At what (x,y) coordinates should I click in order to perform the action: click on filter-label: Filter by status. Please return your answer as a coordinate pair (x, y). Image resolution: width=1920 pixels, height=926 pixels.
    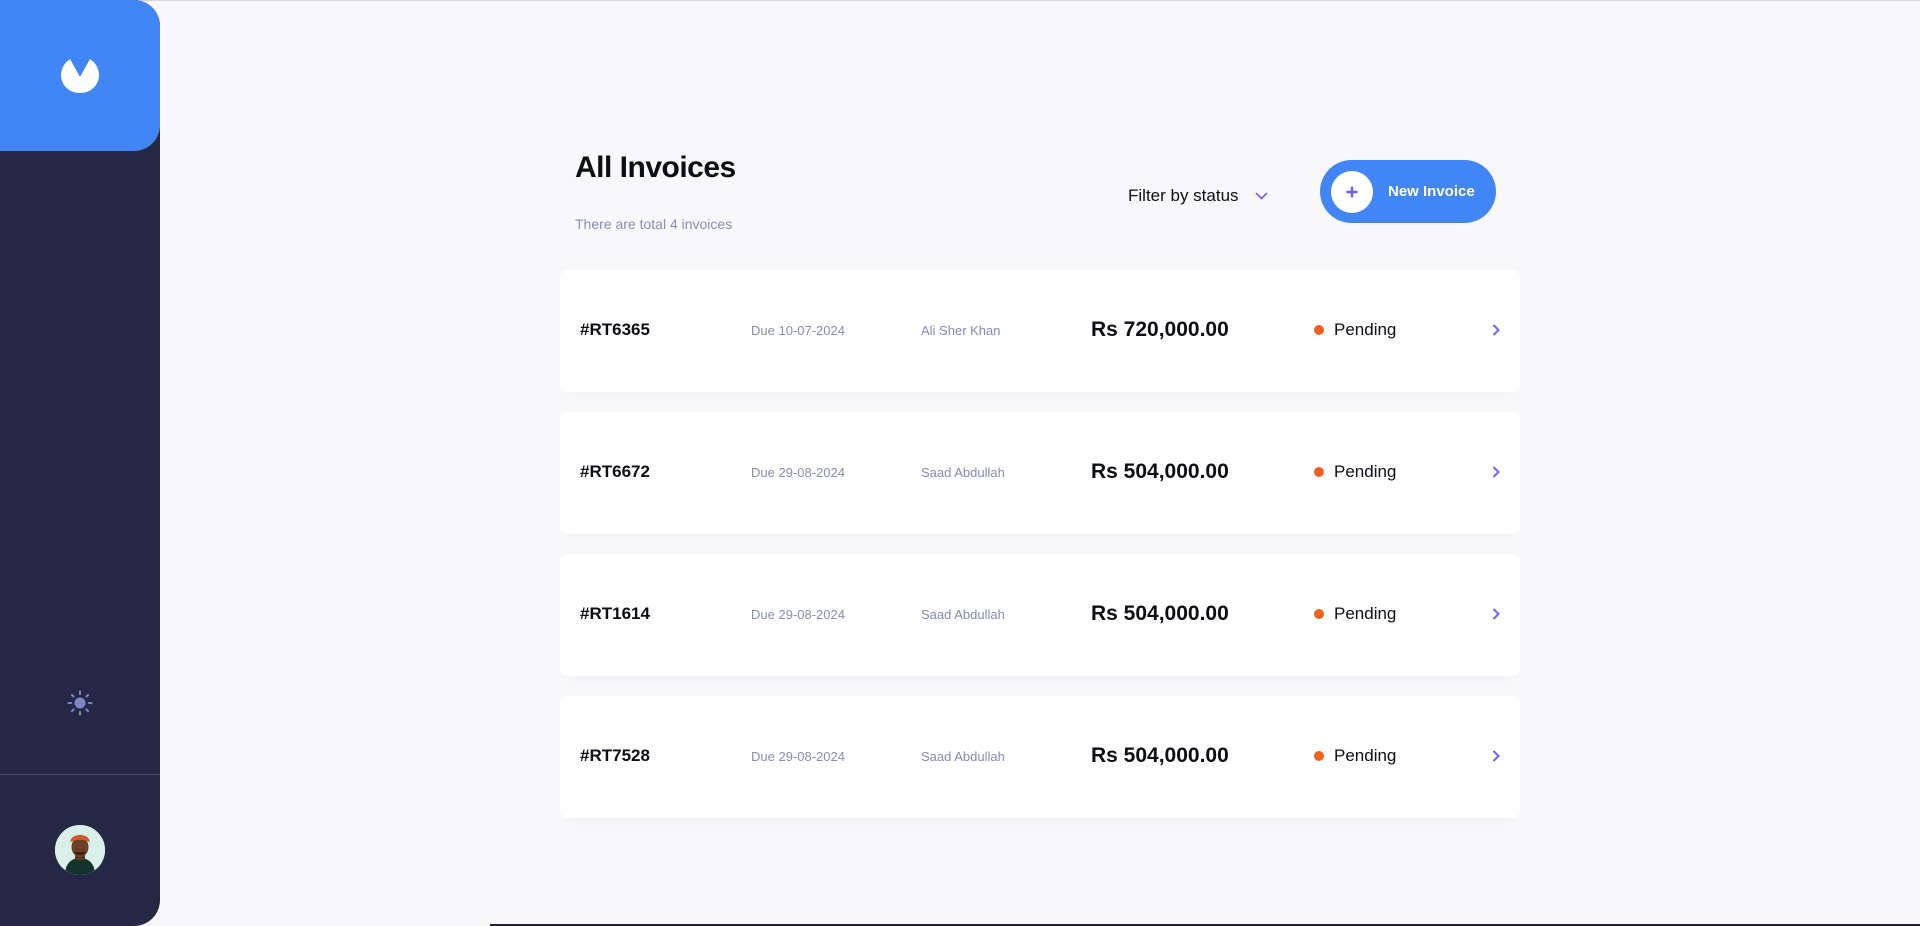
    Looking at the image, I should click on (1183, 195).